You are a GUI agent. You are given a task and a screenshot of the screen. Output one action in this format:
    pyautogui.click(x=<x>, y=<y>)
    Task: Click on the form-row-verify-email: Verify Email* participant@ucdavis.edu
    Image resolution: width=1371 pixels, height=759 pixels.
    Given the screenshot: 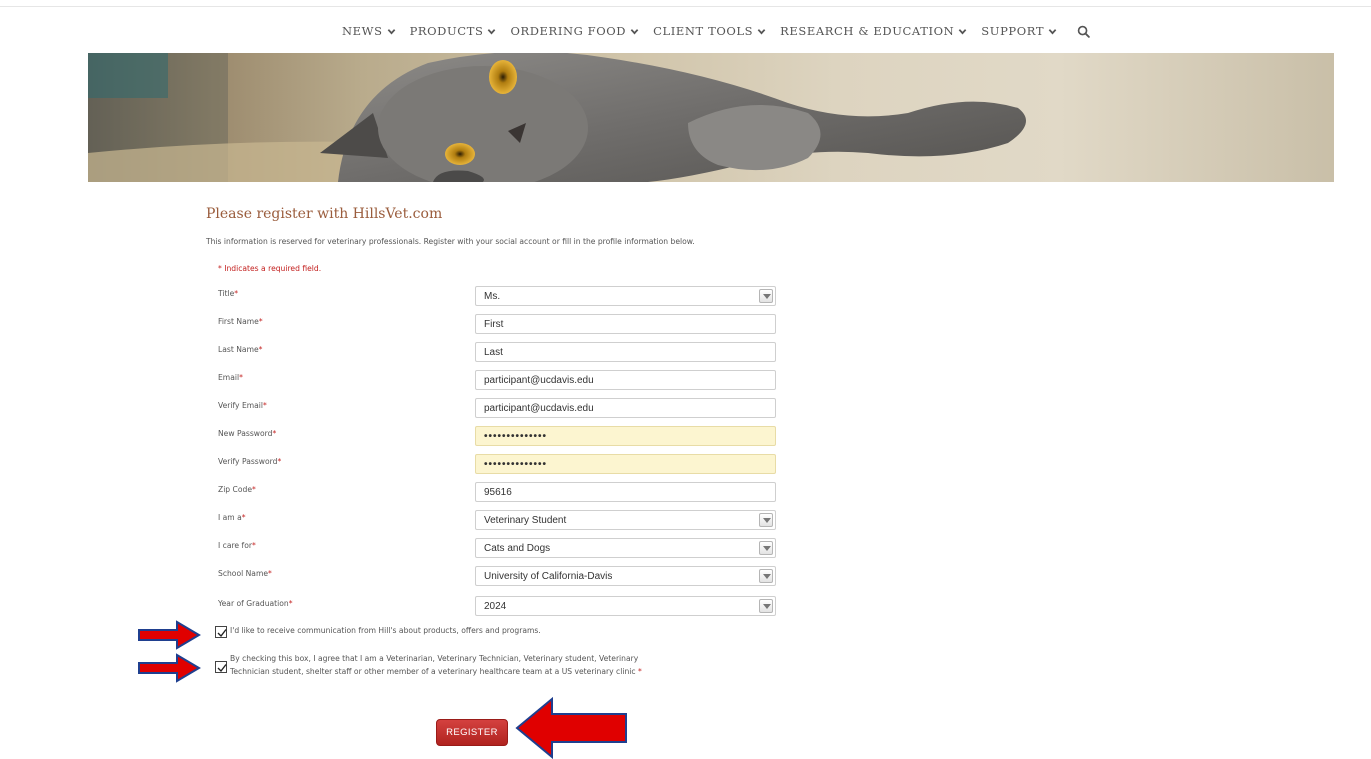 What is the action you would take?
    pyautogui.click(x=498, y=409)
    